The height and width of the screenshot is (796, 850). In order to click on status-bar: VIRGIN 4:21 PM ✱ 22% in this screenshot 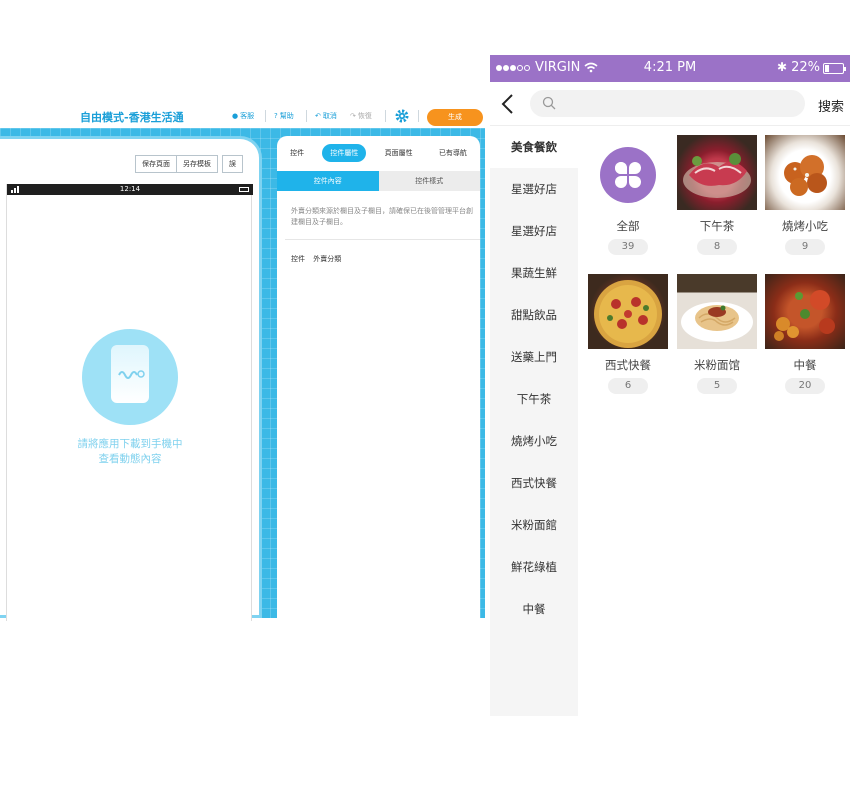, I will do `click(670, 68)`.